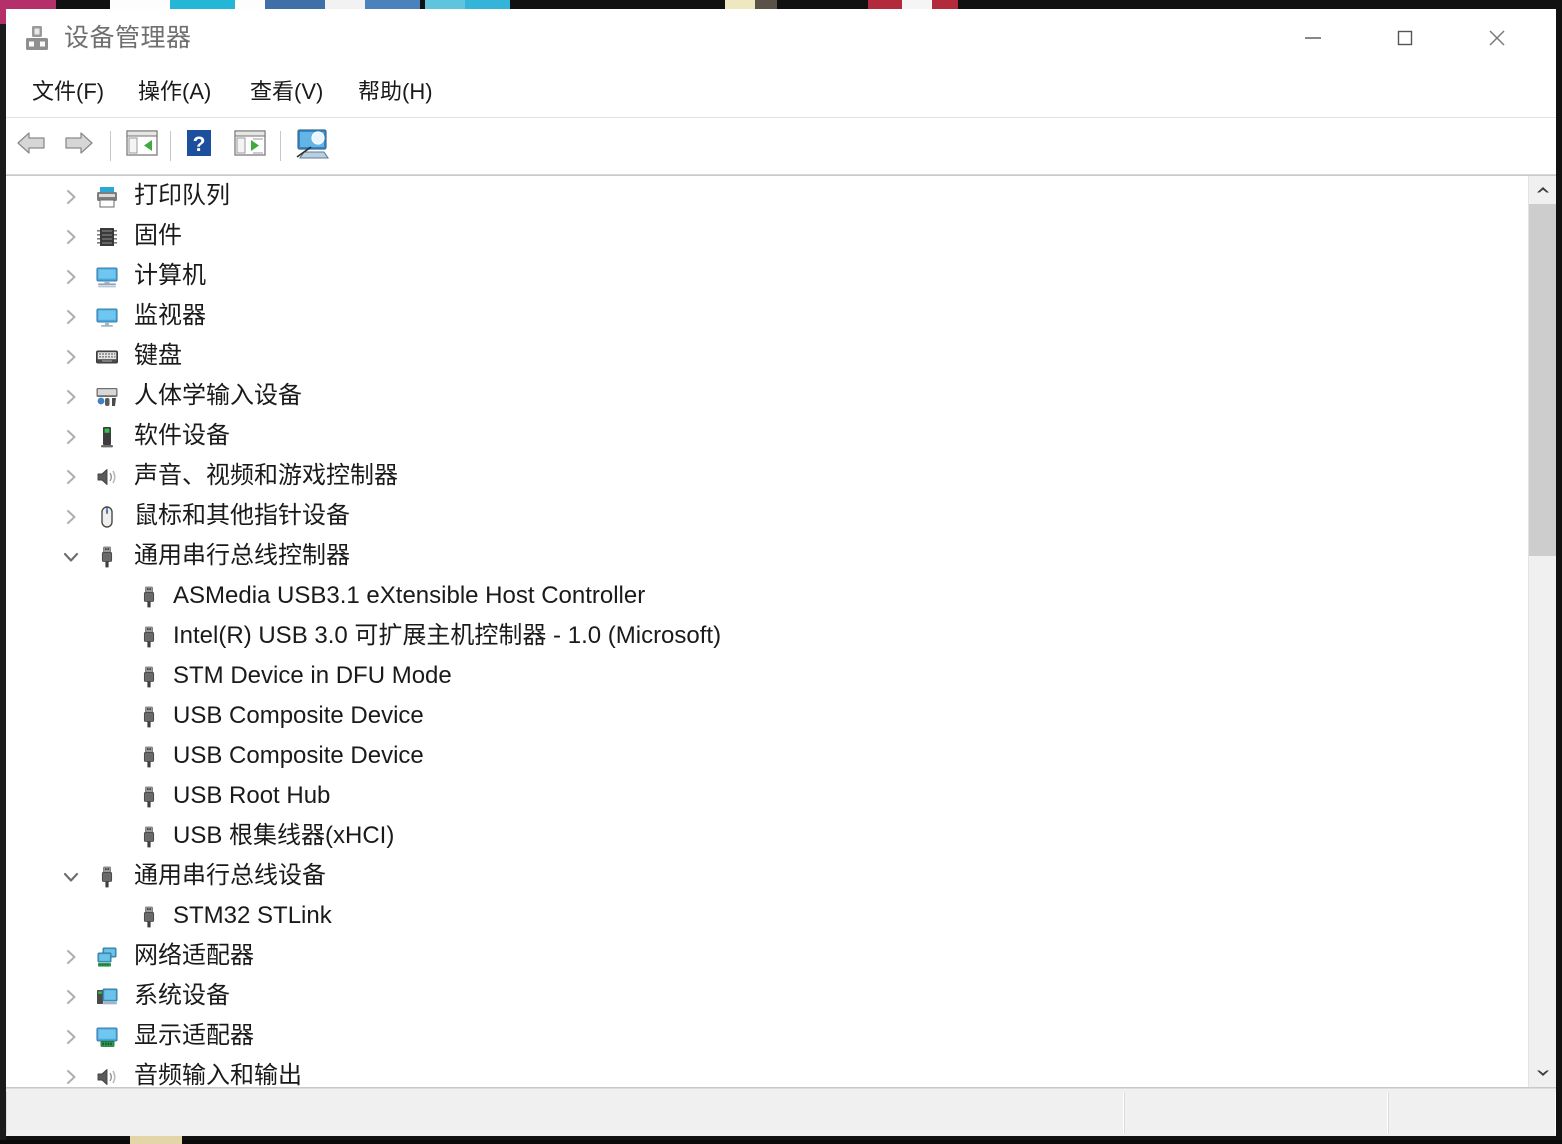 The width and height of the screenshot is (1562, 1144). Describe the element at coordinates (781, 146) in the screenshot. I see `toolbar: ?` at that location.